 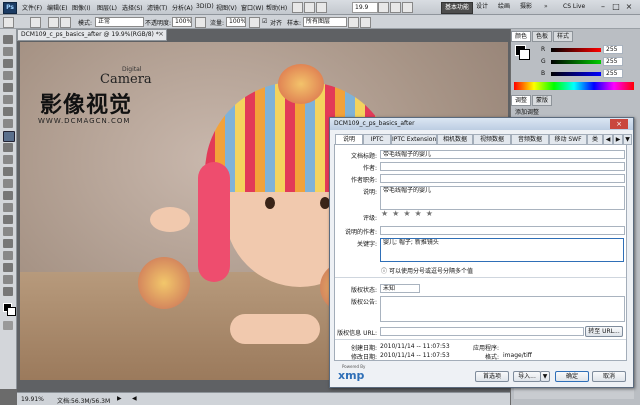 What do you see at coordinates (502, 178) in the screenshot?
I see `author-title-input` at bounding box center [502, 178].